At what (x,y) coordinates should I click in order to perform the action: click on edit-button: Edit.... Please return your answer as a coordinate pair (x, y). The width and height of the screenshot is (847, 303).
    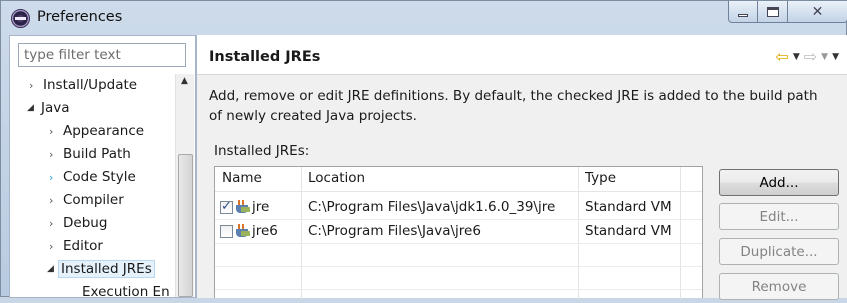
    Looking at the image, I should click on (779, 216).